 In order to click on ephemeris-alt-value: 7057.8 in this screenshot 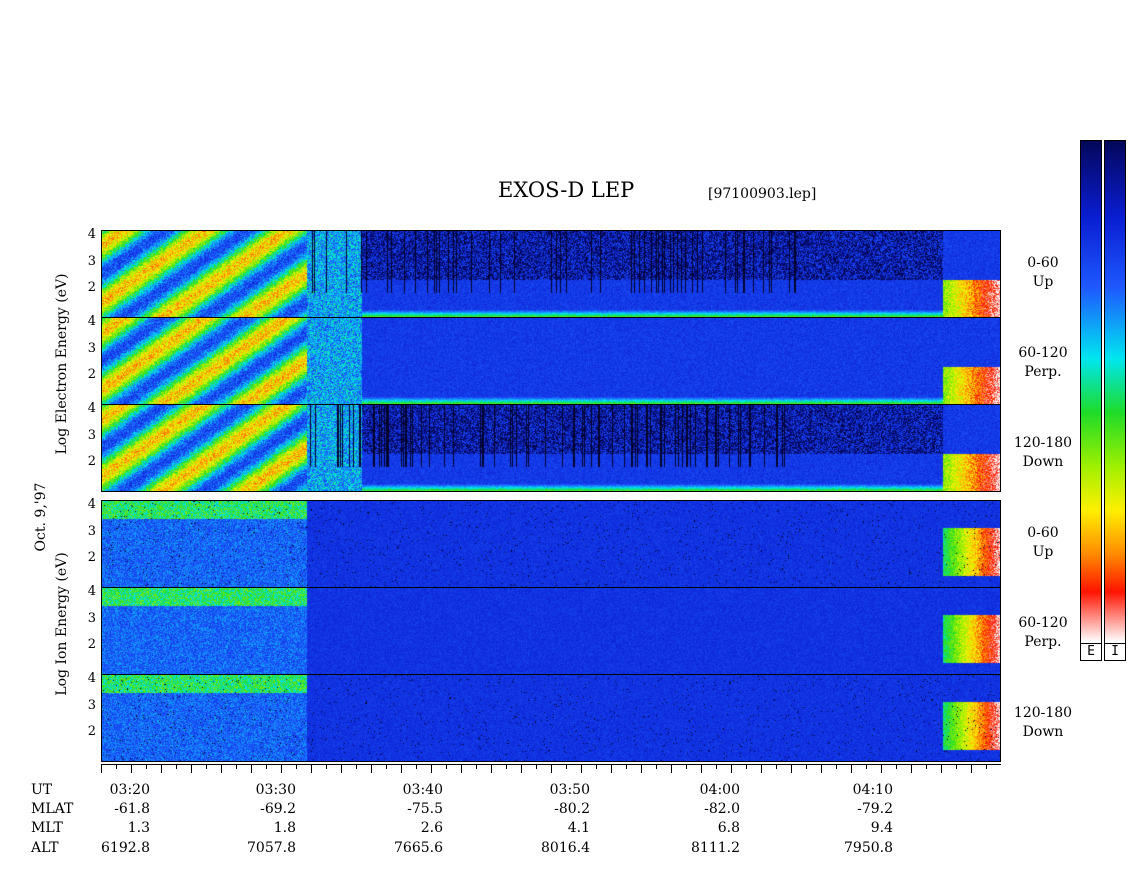, I will do `click(271, 848)`.